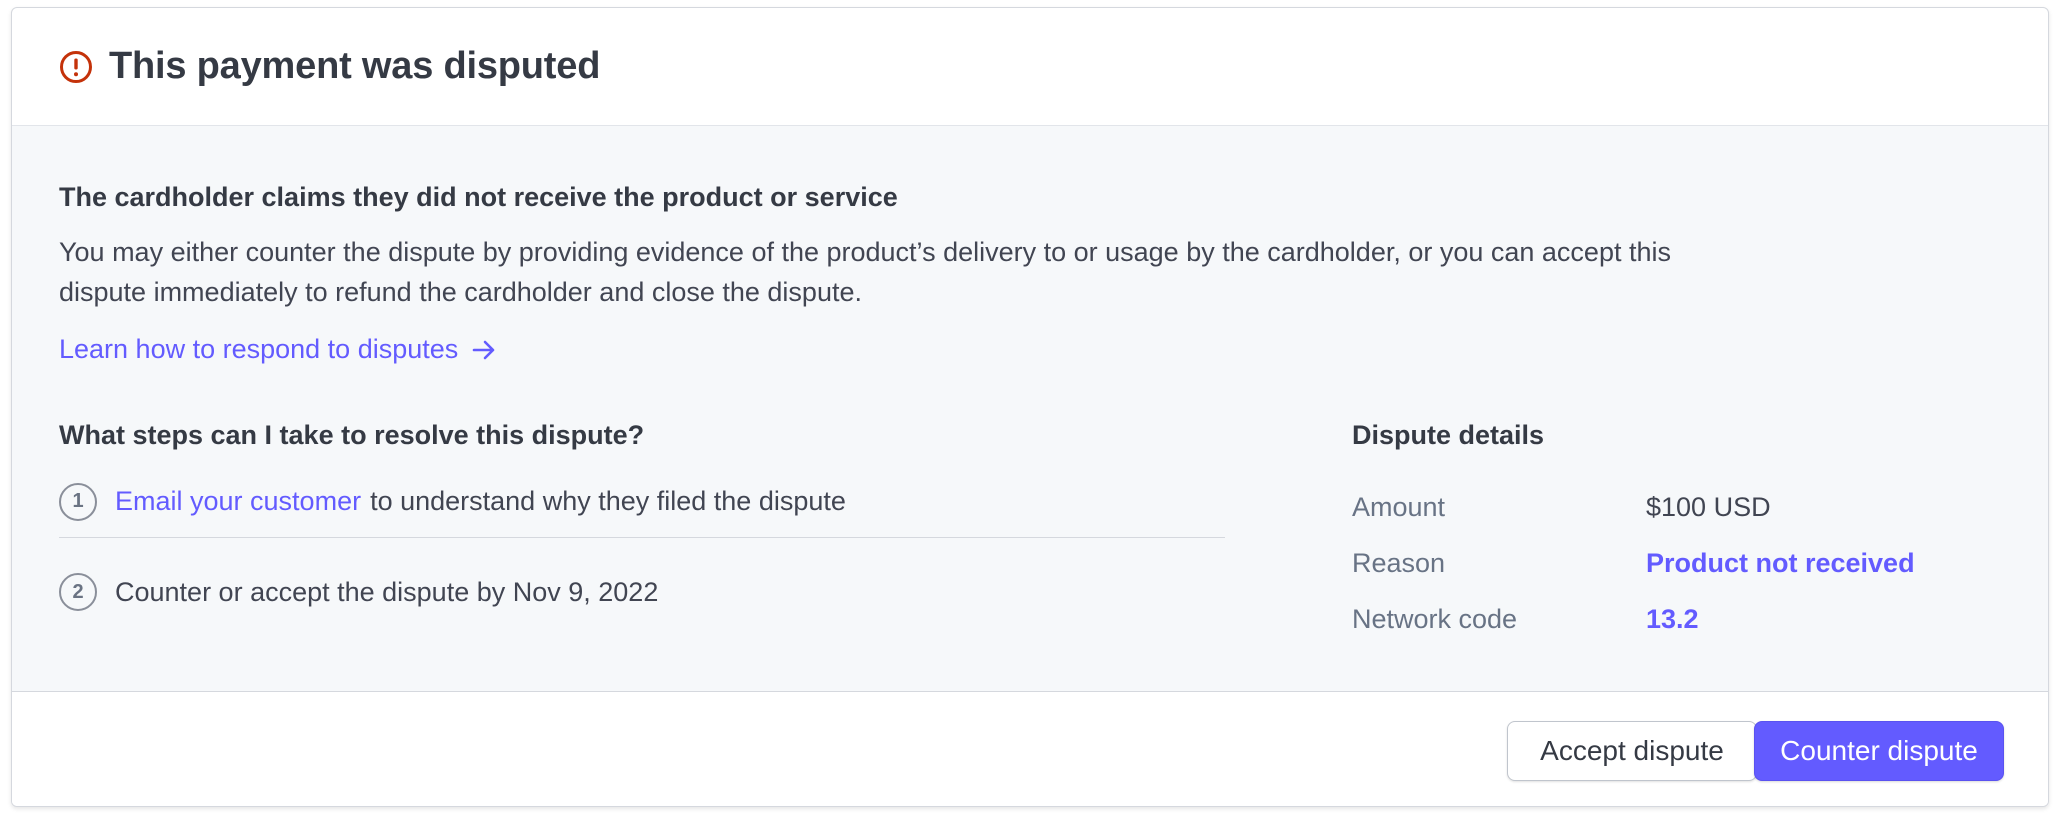 This screenshot has width=2060, height=820. I want to click on detail-label: Network code, so click(1435, 619).